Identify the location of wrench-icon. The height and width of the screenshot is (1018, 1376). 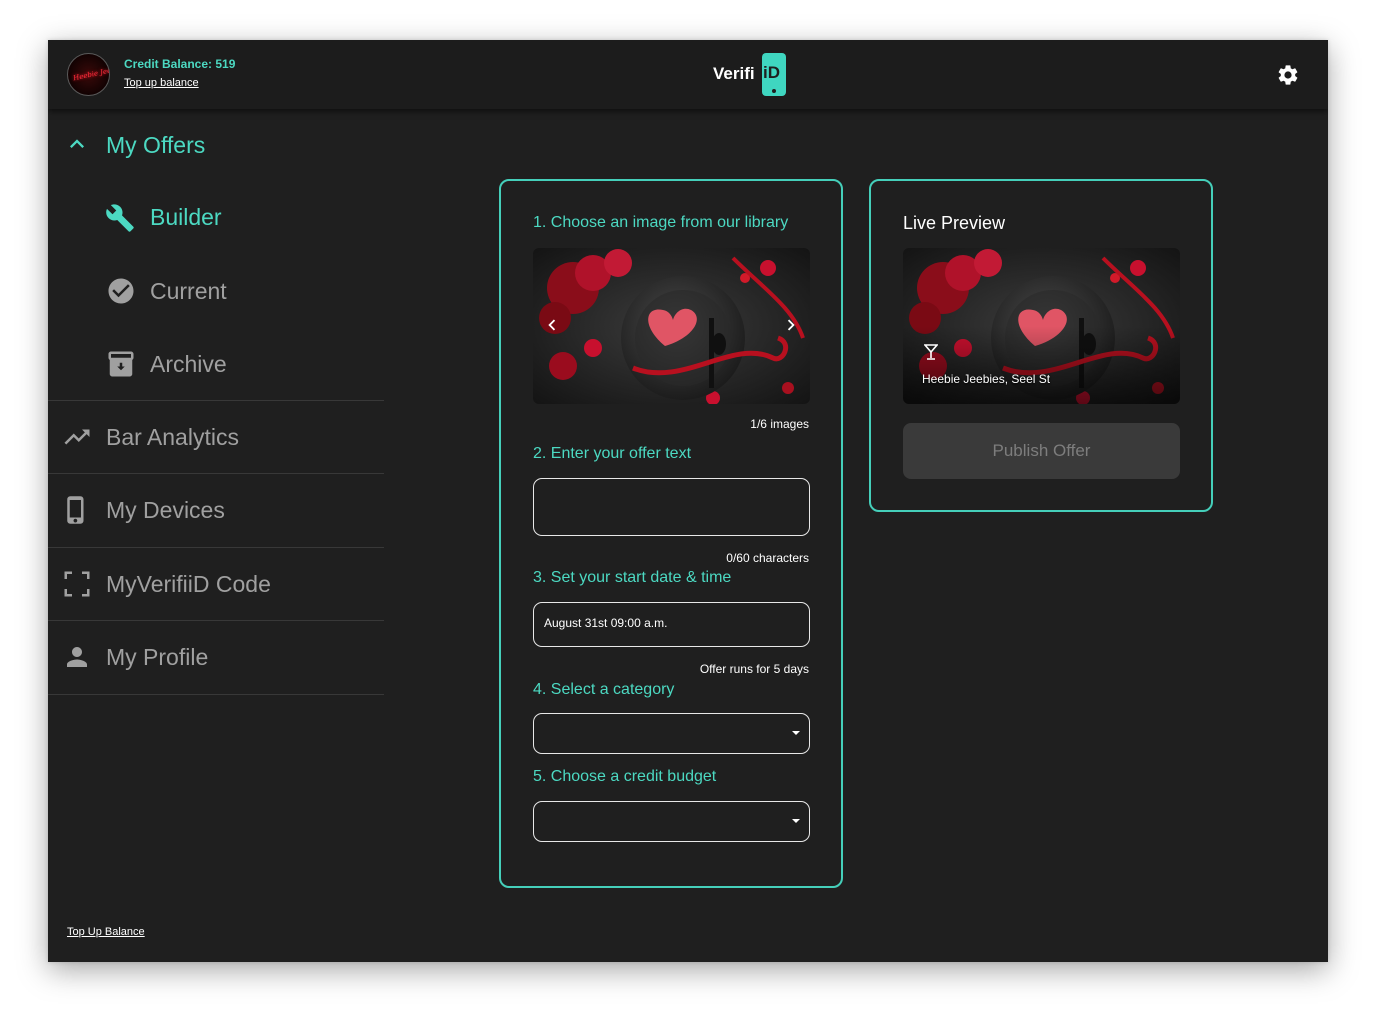
(120, 218).